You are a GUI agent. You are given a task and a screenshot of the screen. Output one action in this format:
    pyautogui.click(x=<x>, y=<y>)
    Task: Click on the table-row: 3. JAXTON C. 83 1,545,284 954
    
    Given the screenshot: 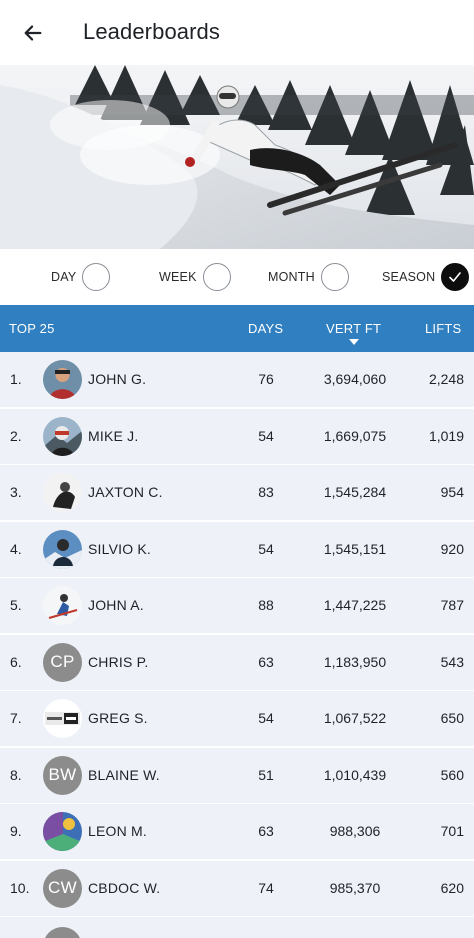 What is the action you would take?
    pyautogui.click(x=237, y=493)
    